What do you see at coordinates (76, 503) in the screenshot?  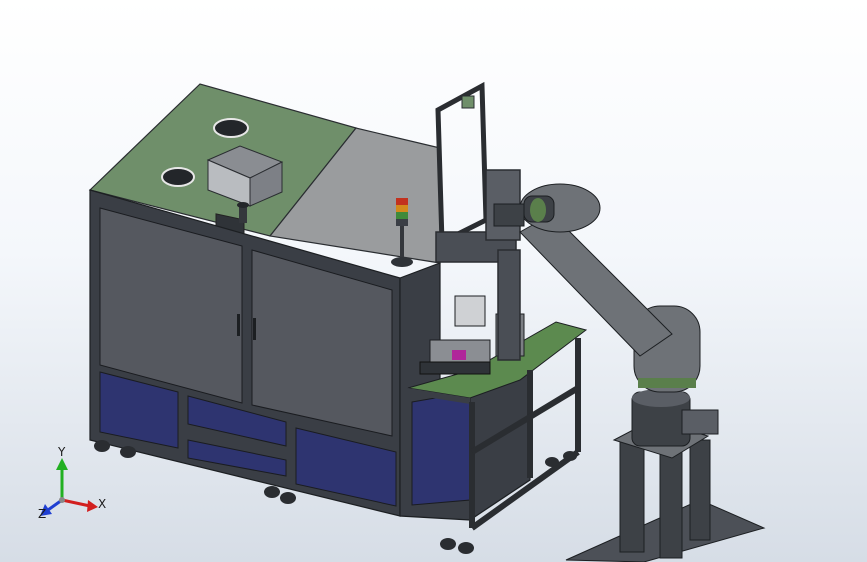 I see `axis-x-line` at bounding box center [76, 503].